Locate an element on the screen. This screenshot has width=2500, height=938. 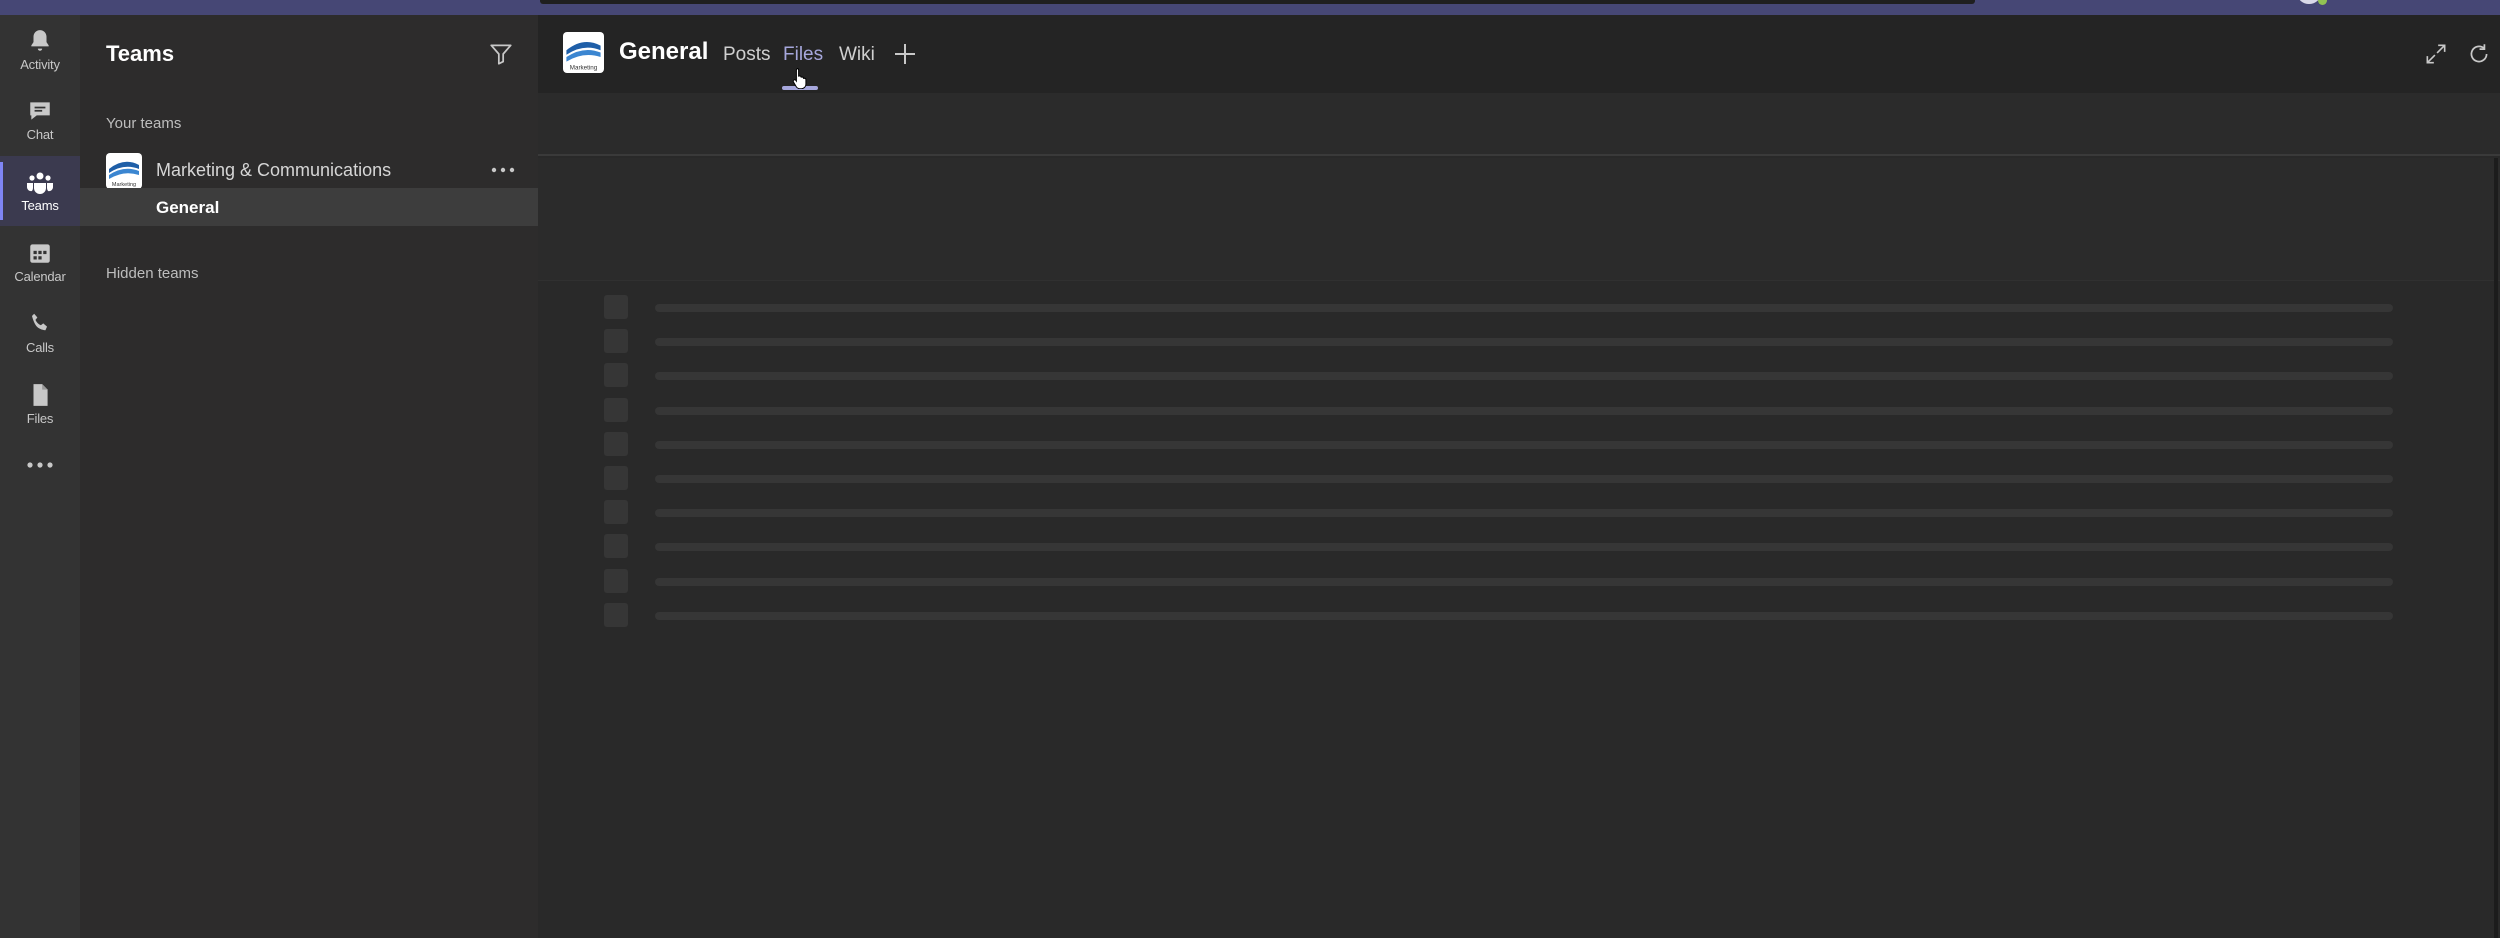
chat-icon is located at coordinates (40, 111).